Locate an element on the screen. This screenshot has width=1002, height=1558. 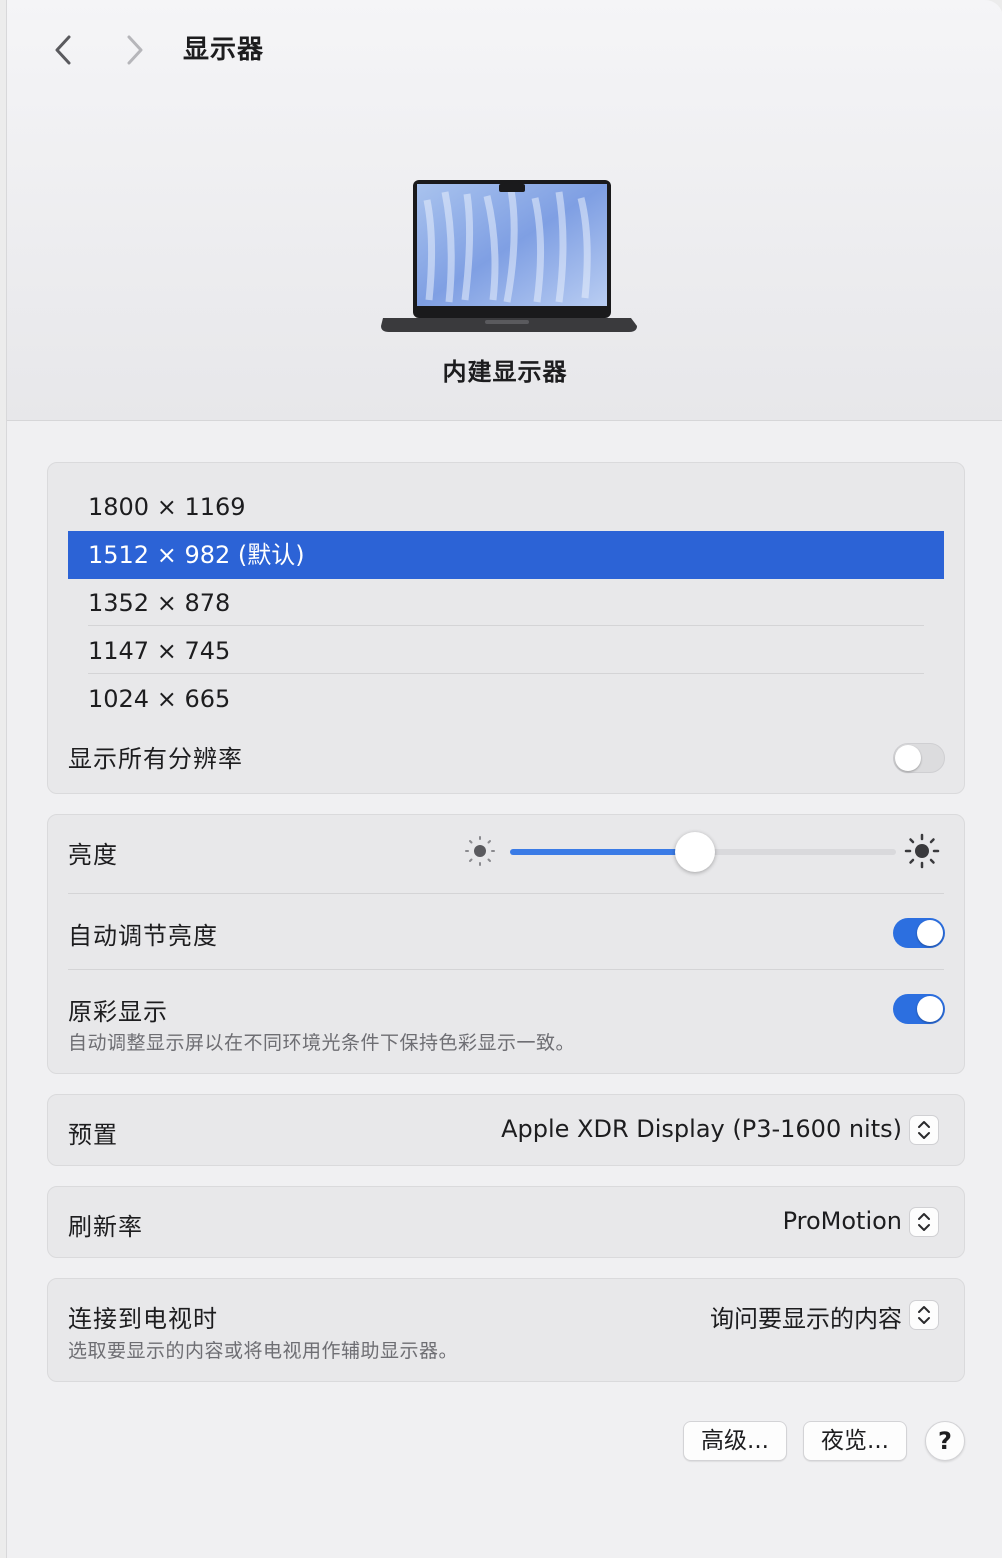
brightness-slider-fill is located at coordinates (603, 852).